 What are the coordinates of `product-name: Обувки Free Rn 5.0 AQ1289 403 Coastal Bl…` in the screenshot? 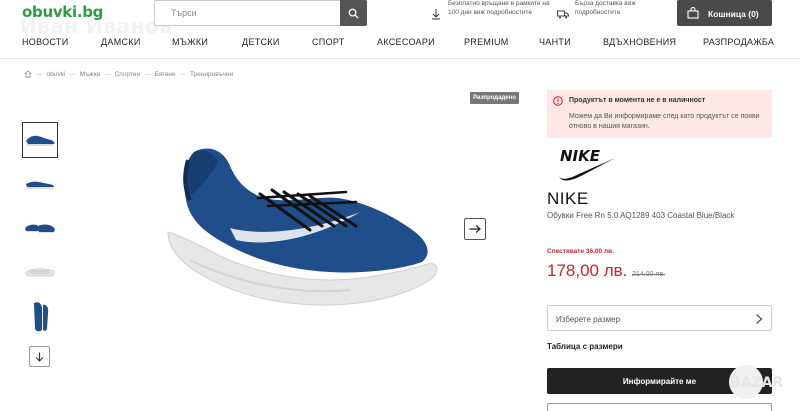 It's located at (641, 215).